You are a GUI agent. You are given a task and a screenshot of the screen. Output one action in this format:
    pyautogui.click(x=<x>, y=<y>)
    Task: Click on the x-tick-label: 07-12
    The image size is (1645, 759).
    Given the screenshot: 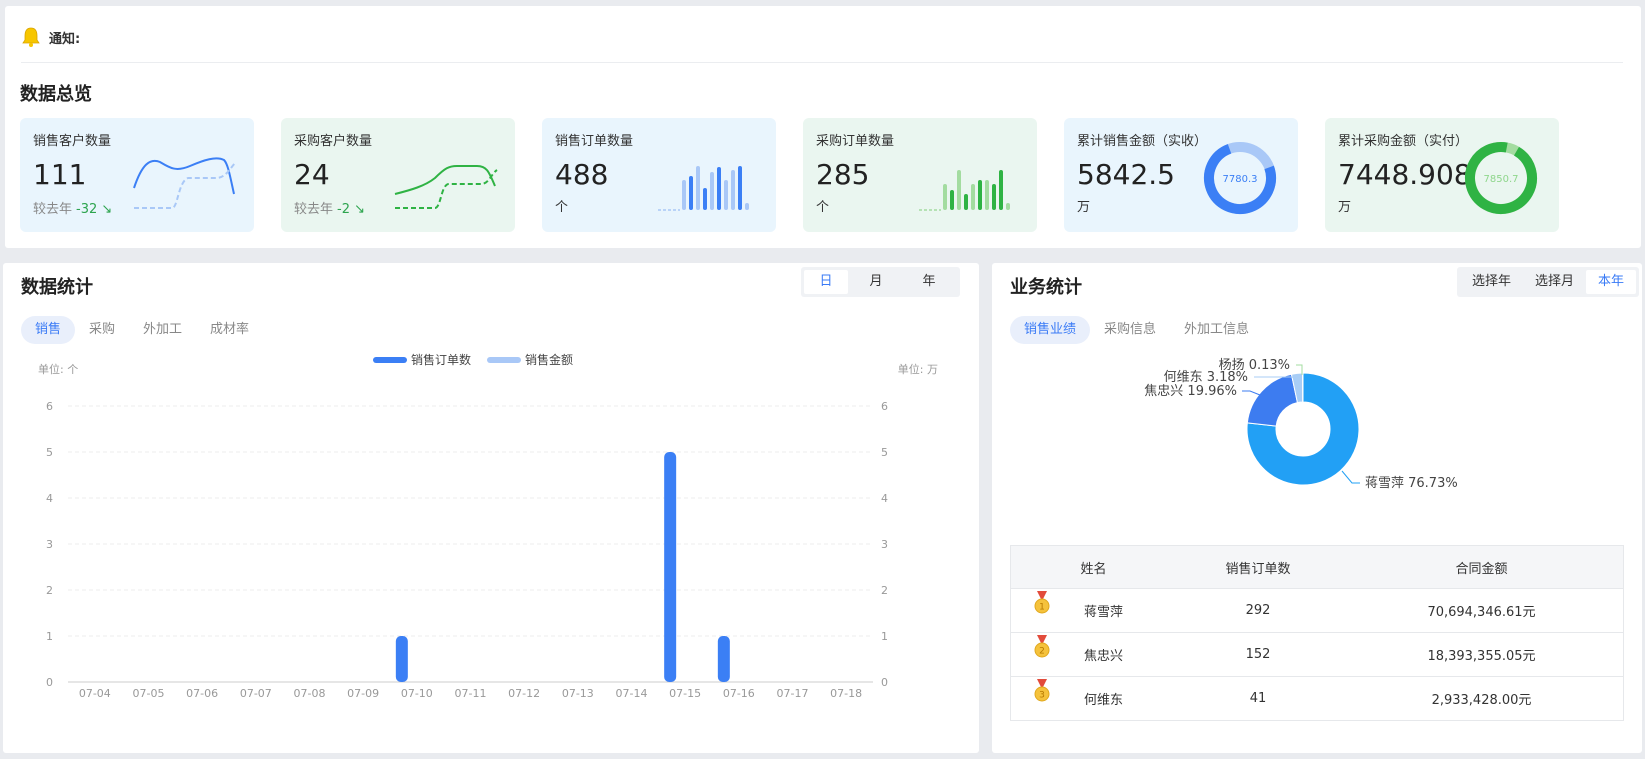 What is the action you would take?
    pyautogui.click(x=524, y=693)
    